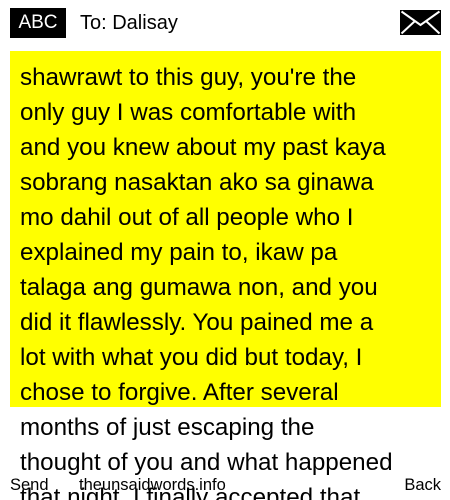 This screenshot has width=450, height=500. What do you see at coordinates (129, 23) in the screenshot?
I see `recipient-field: To: Dalisay` at bounding box center [129, 23].